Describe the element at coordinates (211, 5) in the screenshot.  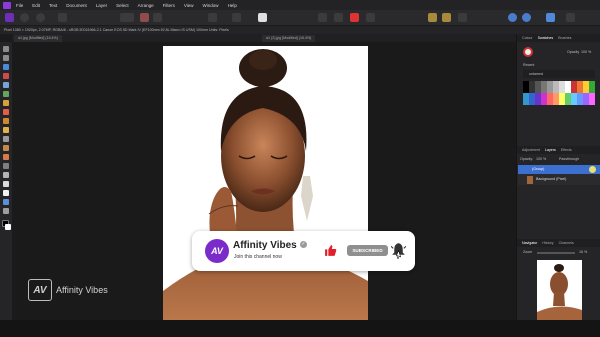
I see `menu-window: Window` at that location.